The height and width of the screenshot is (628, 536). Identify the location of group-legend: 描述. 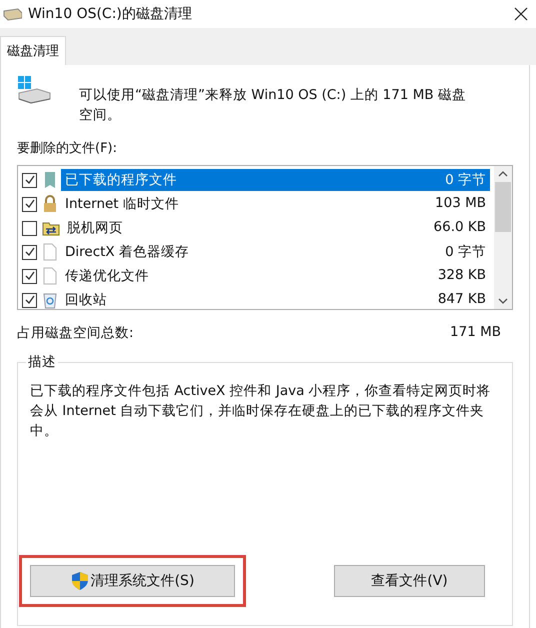
(42, 362).